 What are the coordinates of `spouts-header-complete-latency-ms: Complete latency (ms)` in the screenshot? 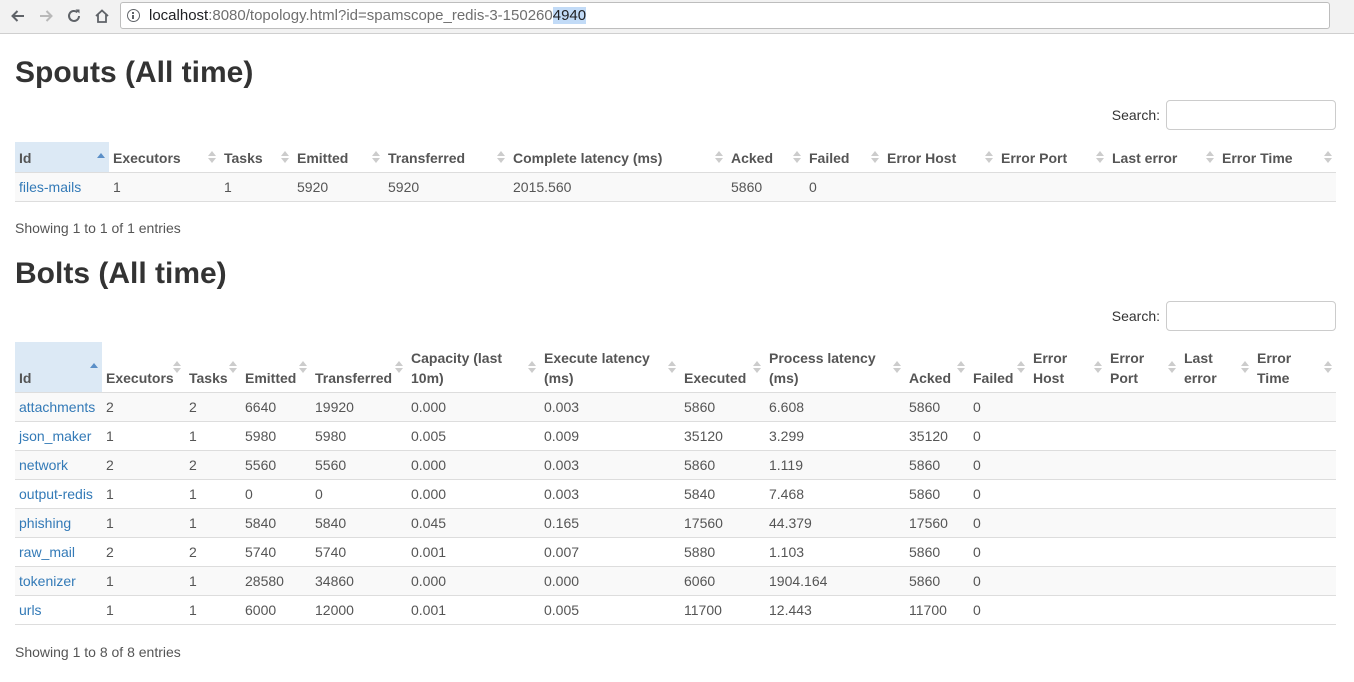 It's located at (618, 157).